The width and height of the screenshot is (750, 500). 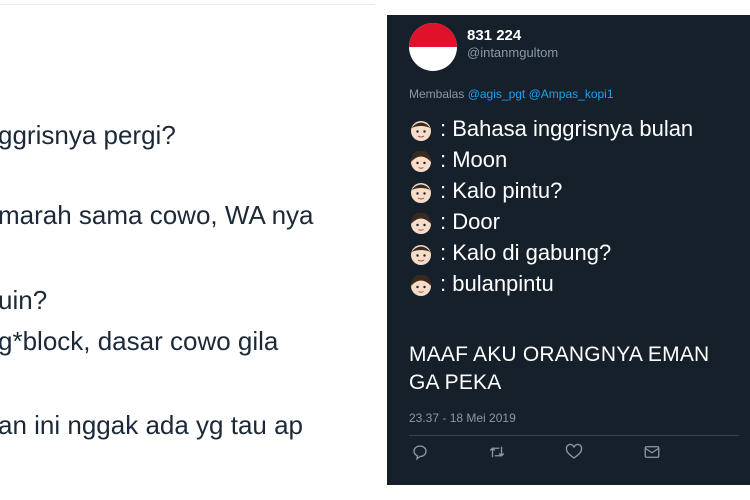 I want to click on tweet-text-line: uin?, so click(x=24, y=300).